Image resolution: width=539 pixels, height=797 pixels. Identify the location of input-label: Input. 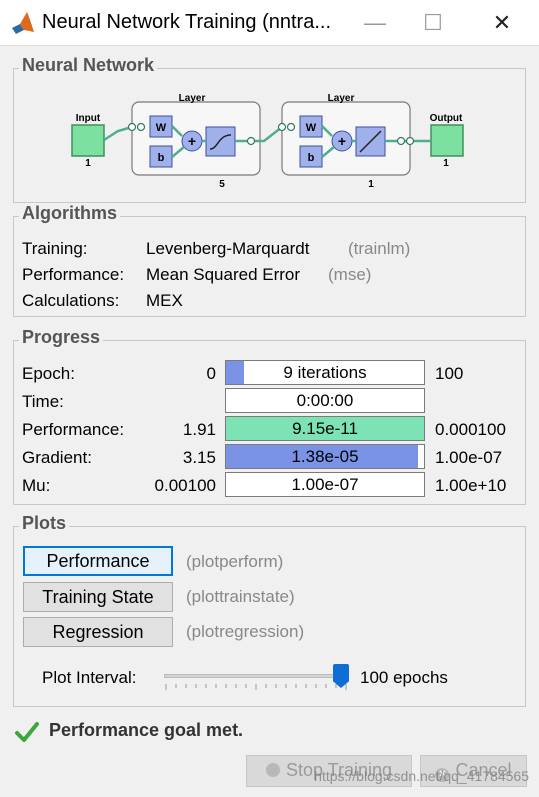
(88, 118).